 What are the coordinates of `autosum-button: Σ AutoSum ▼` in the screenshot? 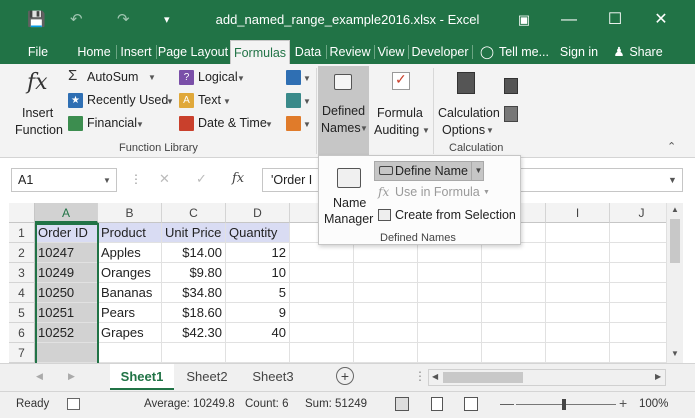 It's located at (113, 77).